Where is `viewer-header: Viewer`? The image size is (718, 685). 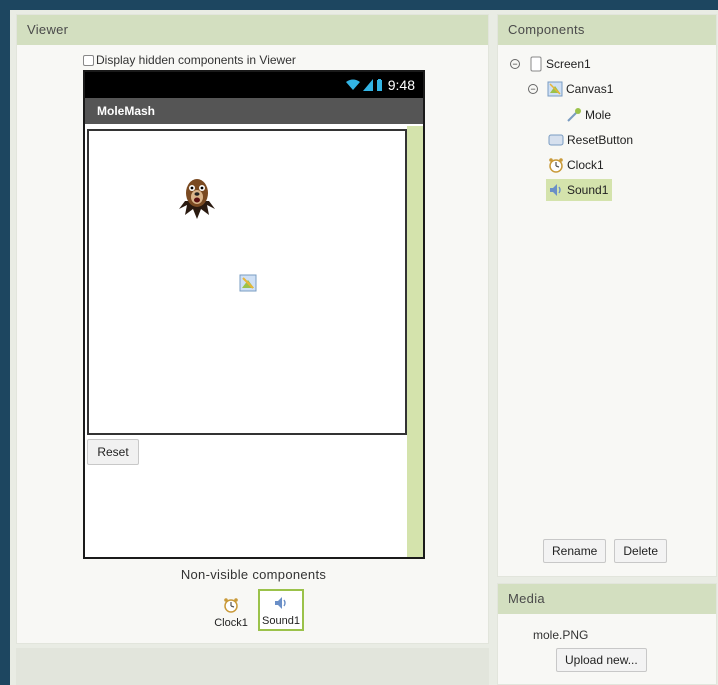
viewer-header: Viewer is located at coordinates (252, 30).